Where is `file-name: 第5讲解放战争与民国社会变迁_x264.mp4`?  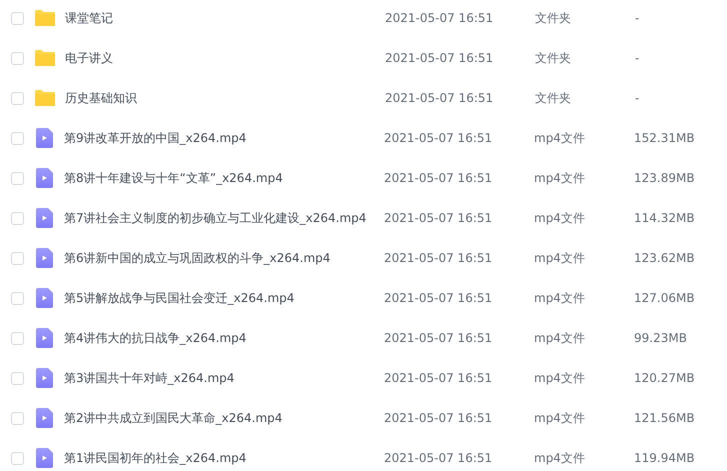
file-name: 第5讲解放战争与民国社会变迁_x264.mp4 is located at coordinates (224, 298).